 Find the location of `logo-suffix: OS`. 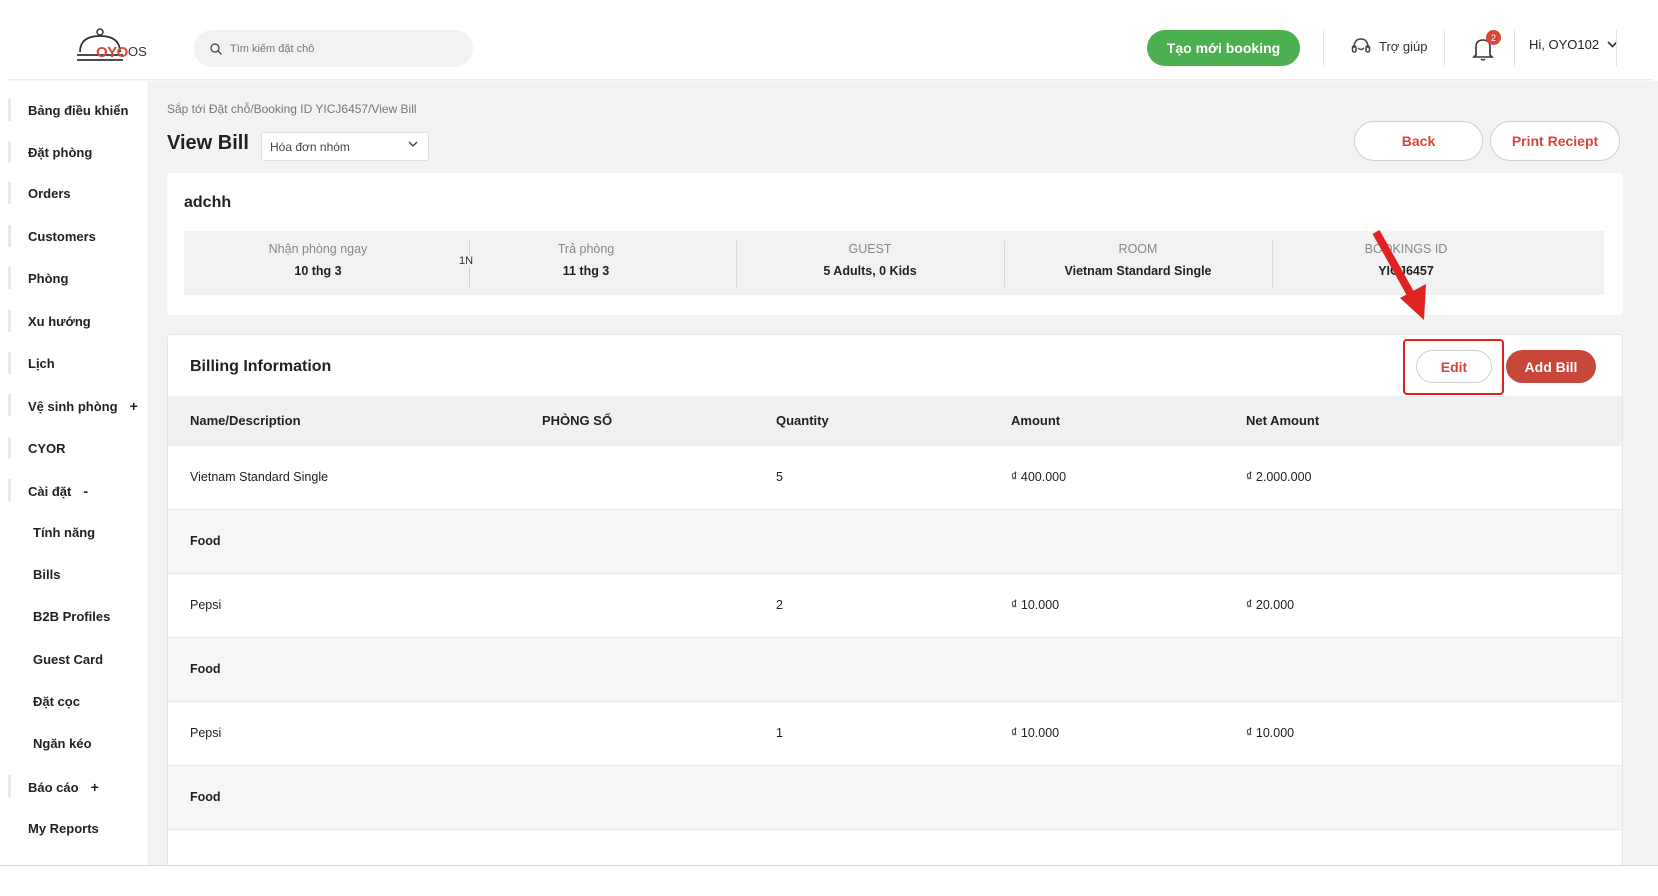

logo-suffix: OS is located at coordinates (137, 51).